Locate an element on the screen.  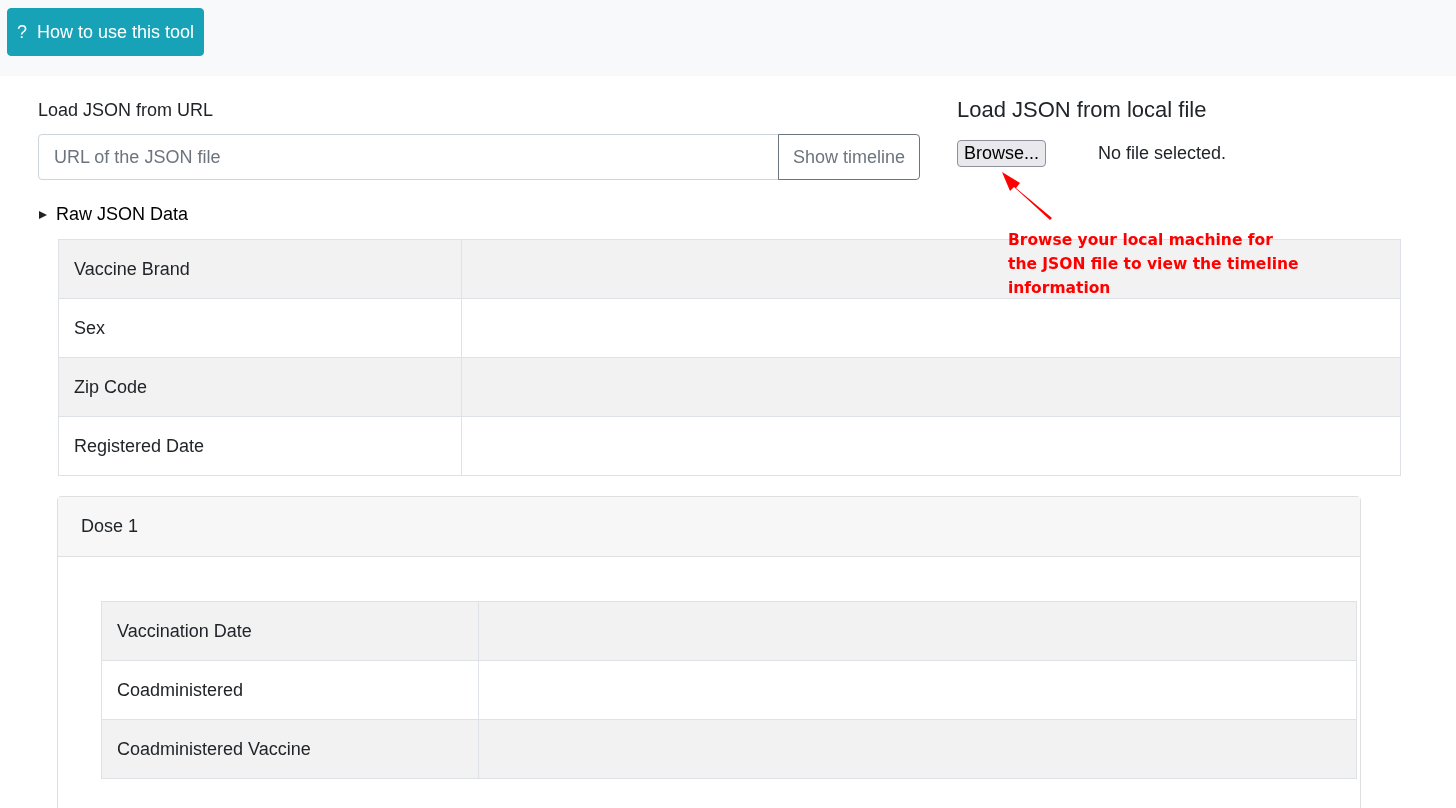
row-label: Vaccination Date is located at coordinates (290, 631).